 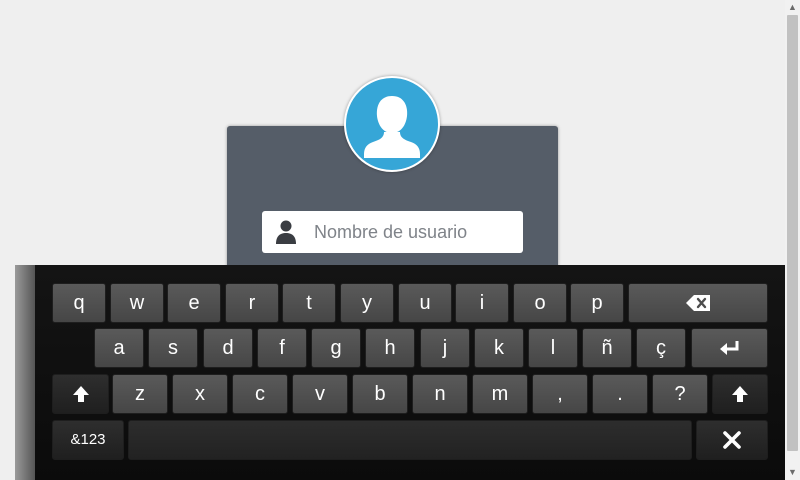 What do you see at coordinates (440, 394) in the screenshot?
I see `key-n: n` at bounding box center [440, 394].